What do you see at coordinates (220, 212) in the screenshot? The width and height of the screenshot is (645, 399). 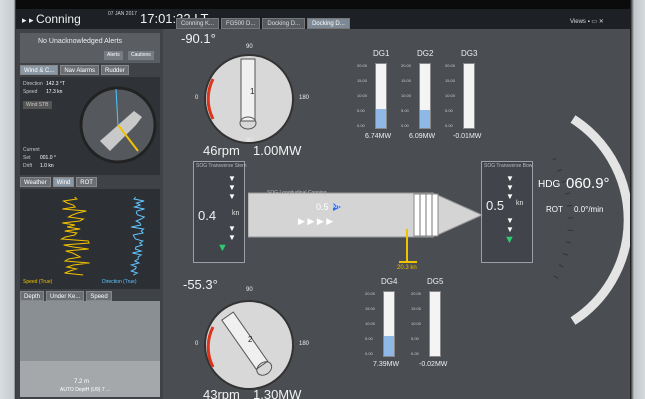 I see `stern-speed-box: SOG Transverse Stern ▼ ▼ ▼ 0.4 kn ▼ ▼ ▼` at bounding box center [220, 212].